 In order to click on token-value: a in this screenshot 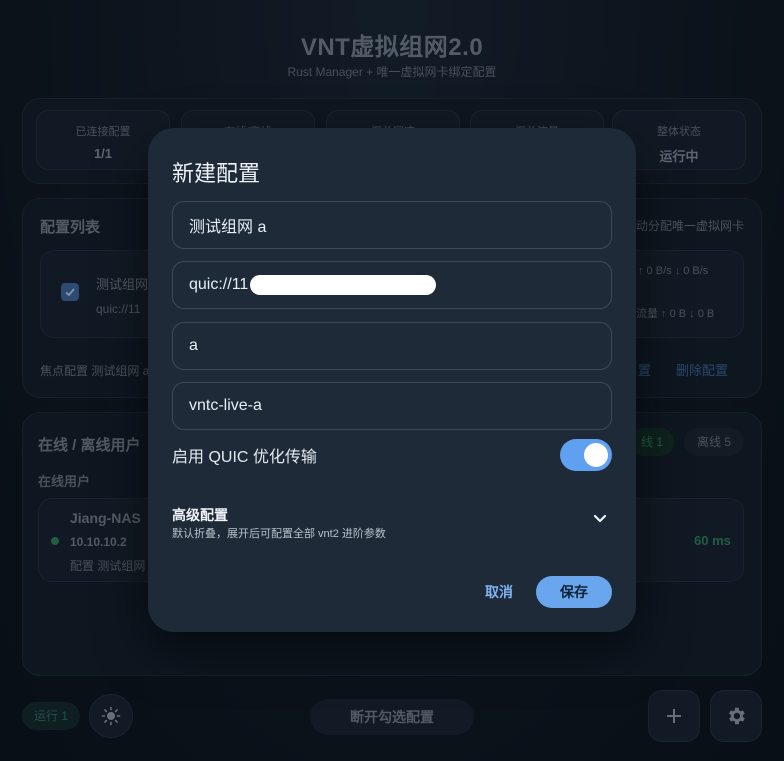, I will do `click(193, 345)`.